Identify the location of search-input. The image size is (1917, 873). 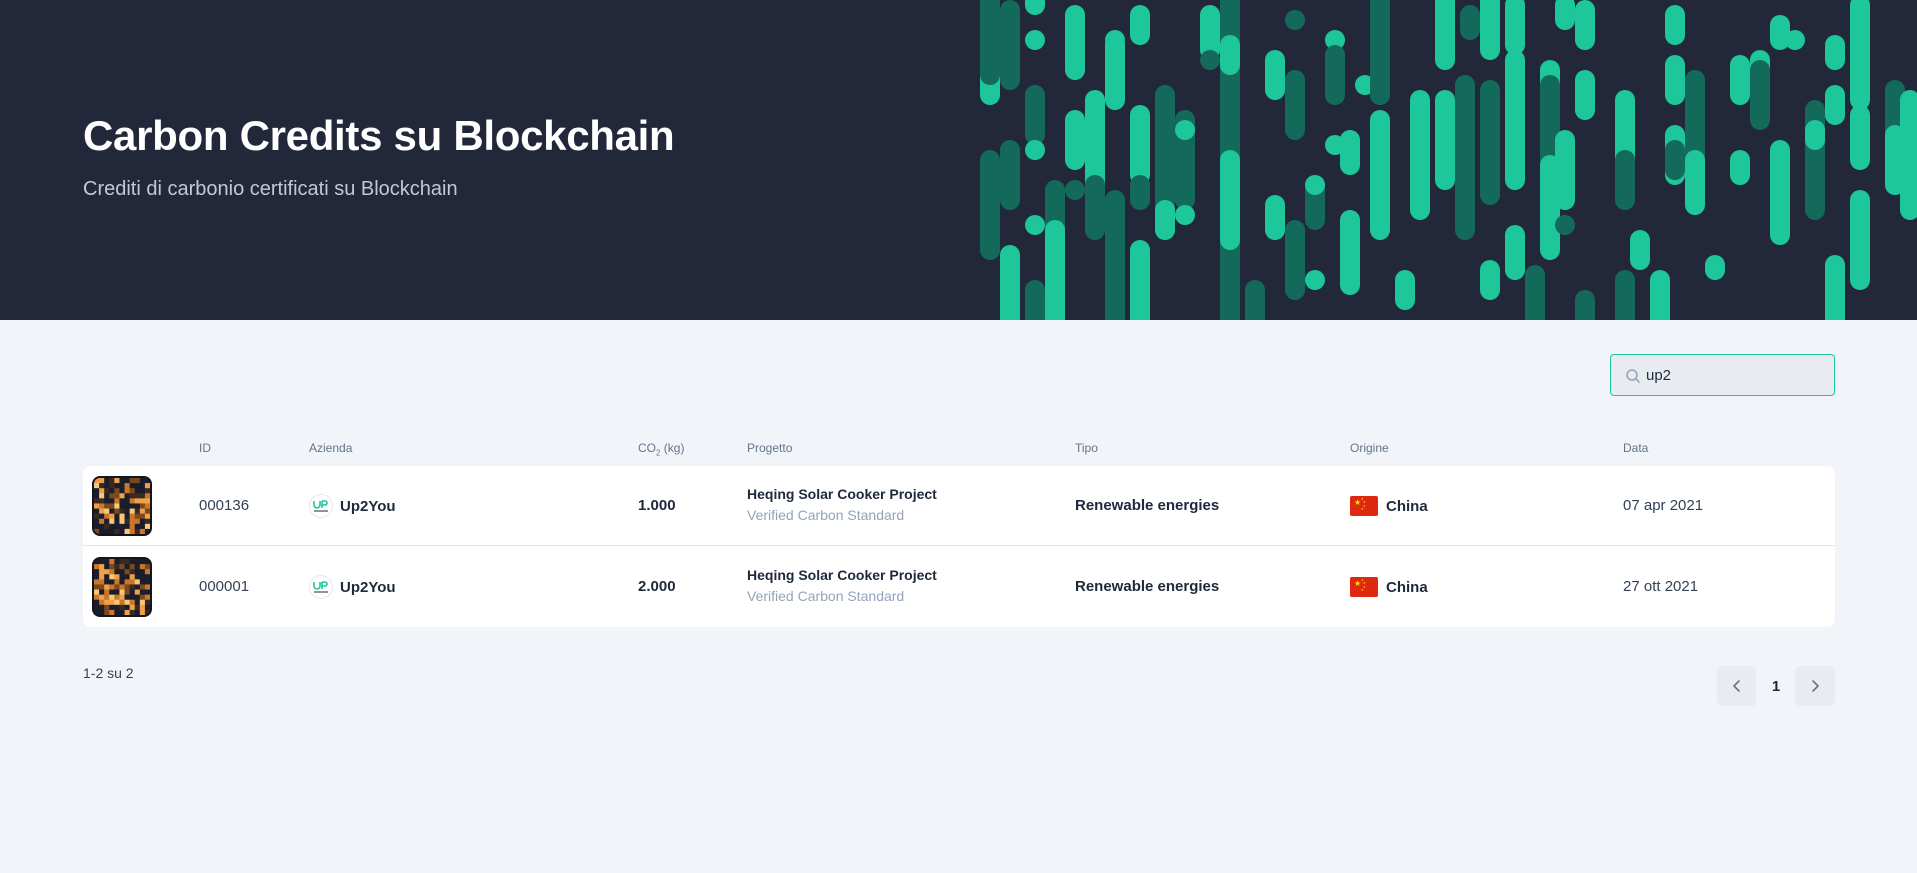
(1736, 375).